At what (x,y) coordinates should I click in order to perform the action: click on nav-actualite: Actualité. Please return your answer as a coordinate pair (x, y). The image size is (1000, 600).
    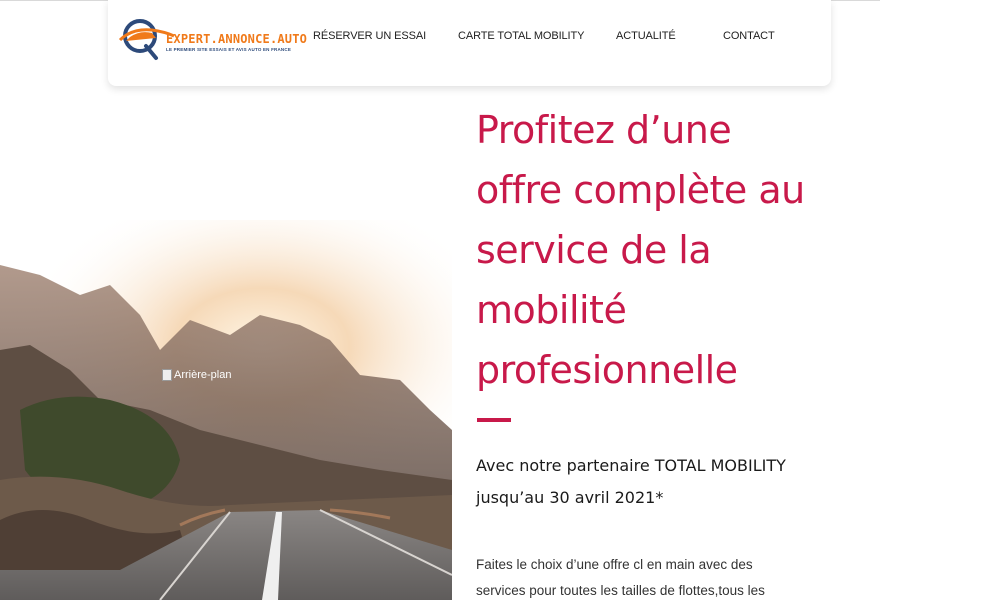
    Looking at the image, I should click on (646, 36).